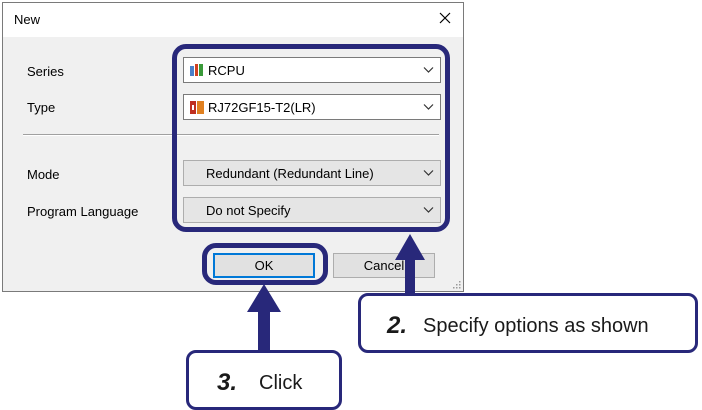 The width and height of the screenshot is (702, 410). I want to click on type-label: Type, so click(41, 107).